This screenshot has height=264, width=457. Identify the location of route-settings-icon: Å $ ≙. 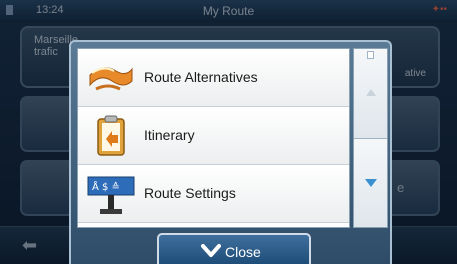
(111, 195).